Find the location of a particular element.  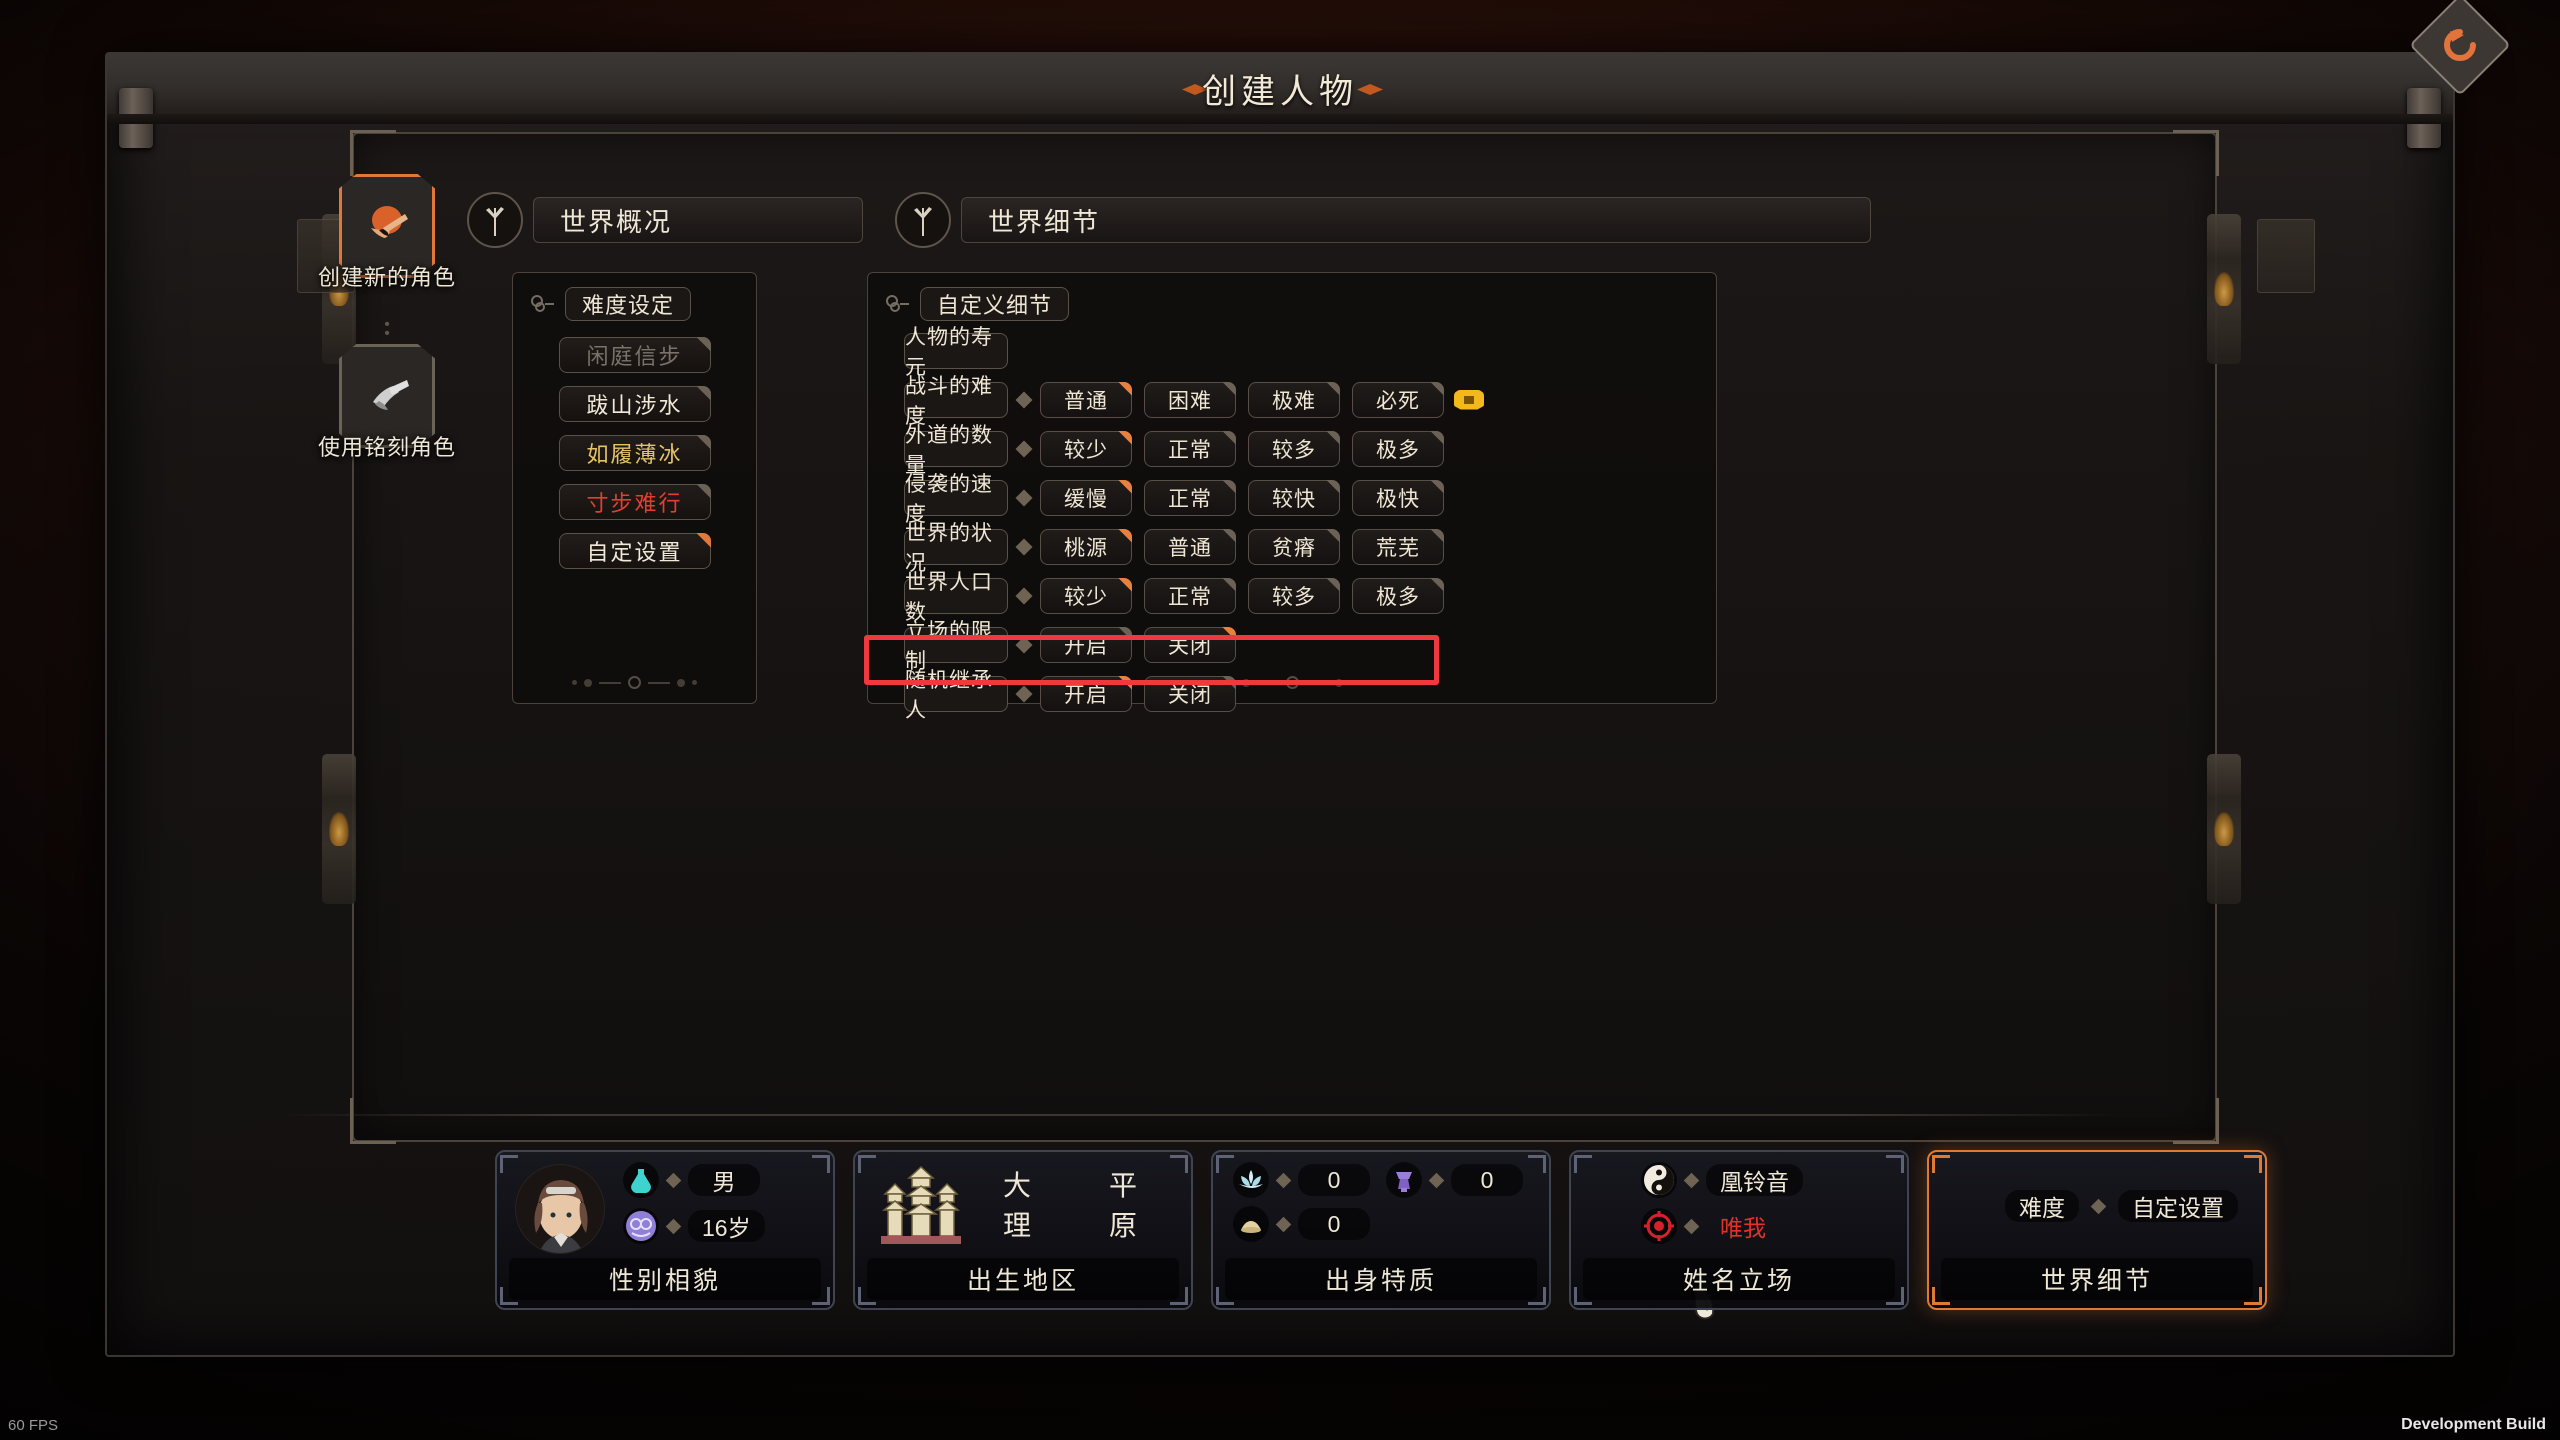

card-value: 自定设置 is located at coordinates (2178, 1206).